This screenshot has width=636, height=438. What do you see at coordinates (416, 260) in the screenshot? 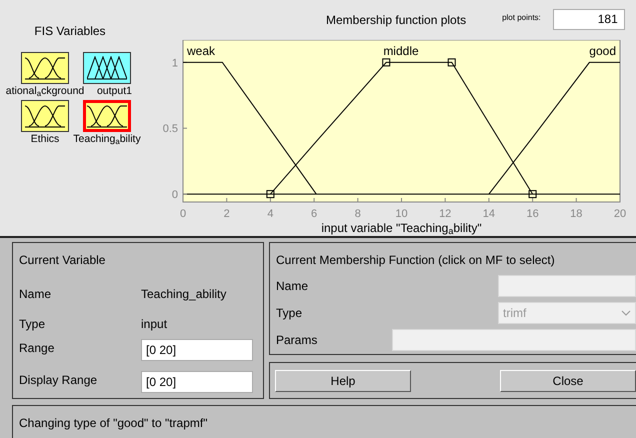
I see `section-title: Current Membership Function (click on MF to select)` at bounding box center [416, 260].